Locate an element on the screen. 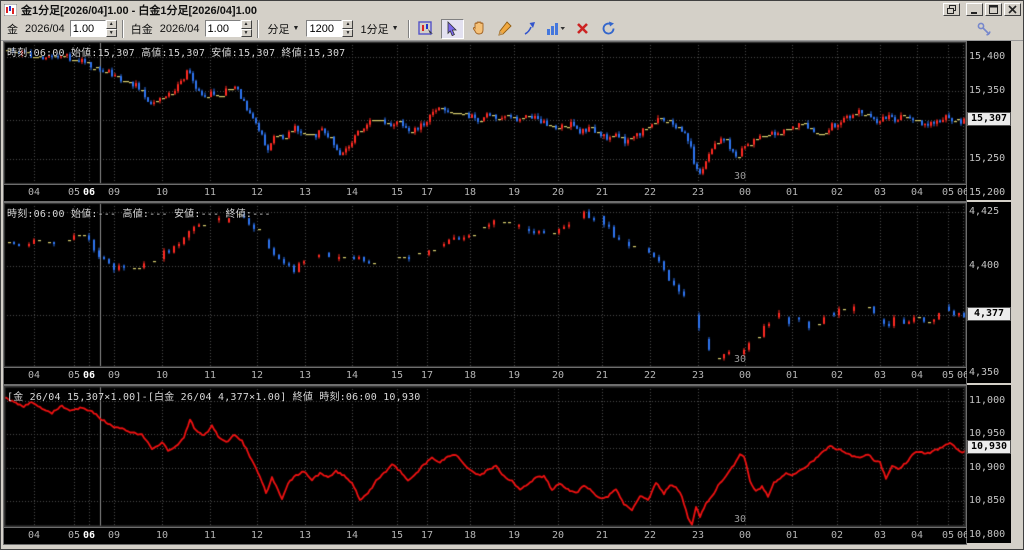 The width and height of the screenshot is (1024, 550). close-button is located at coordinates (1012, 9).